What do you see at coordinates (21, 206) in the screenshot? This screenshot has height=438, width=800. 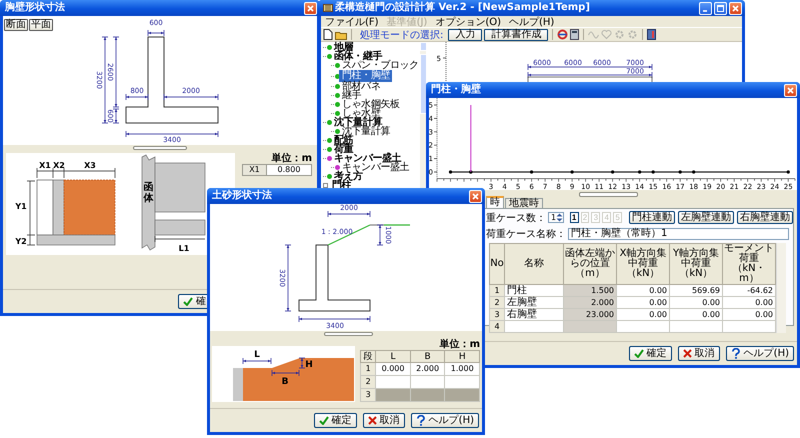 I see `diagram-label: Y1` at bounding box center [21, 206].